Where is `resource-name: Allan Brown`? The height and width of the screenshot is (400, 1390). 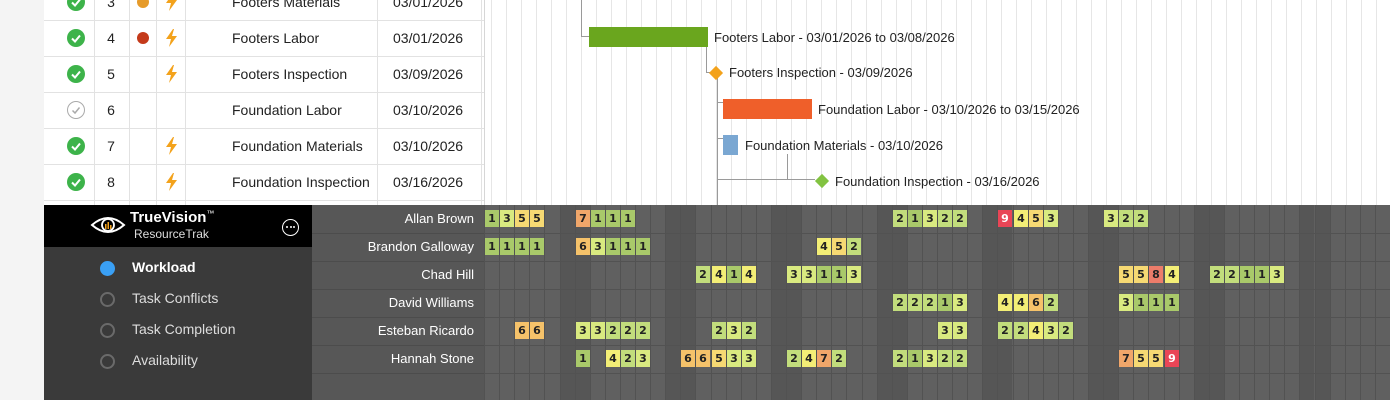 resource-name: Allan Brown is located at coordinates (439, 218).